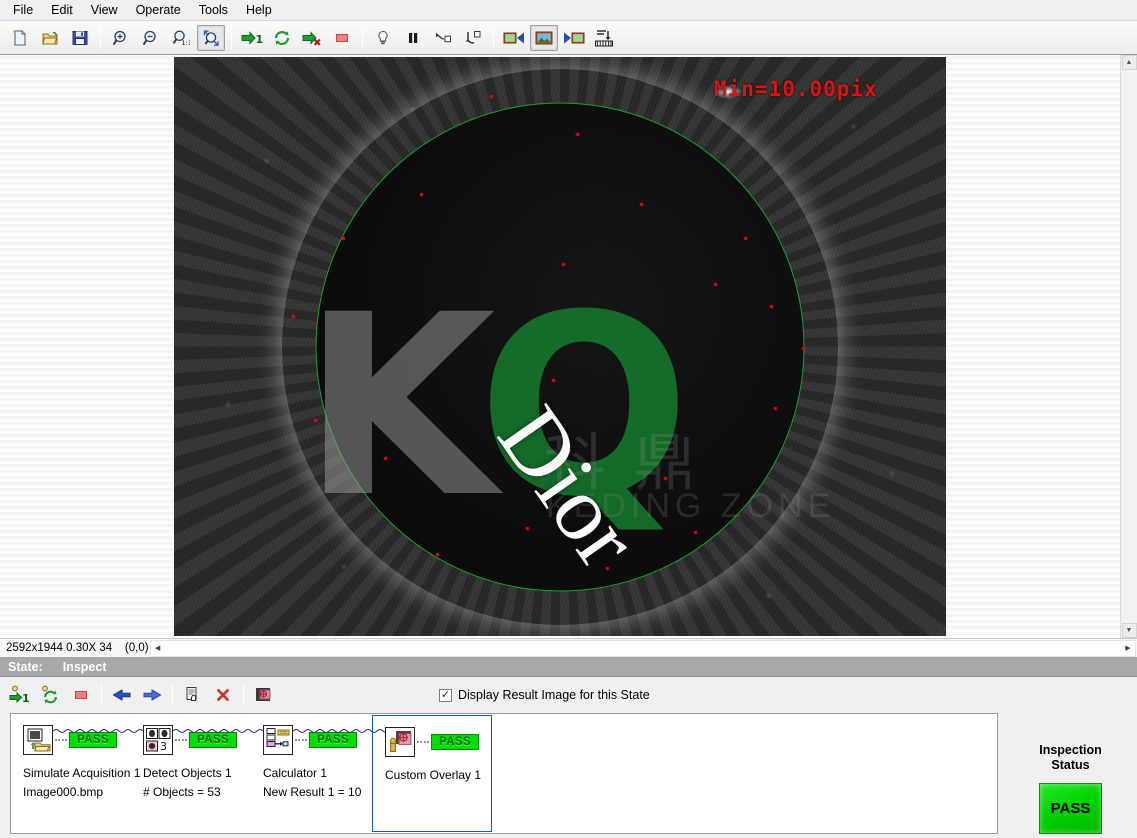 Image resolution: width=1137 pixels, height=838 pixels. What do you see at coordinates (264, 695) in the screenshot?
I see `add-overlay-step-icon` at bounding box center [264, 695].